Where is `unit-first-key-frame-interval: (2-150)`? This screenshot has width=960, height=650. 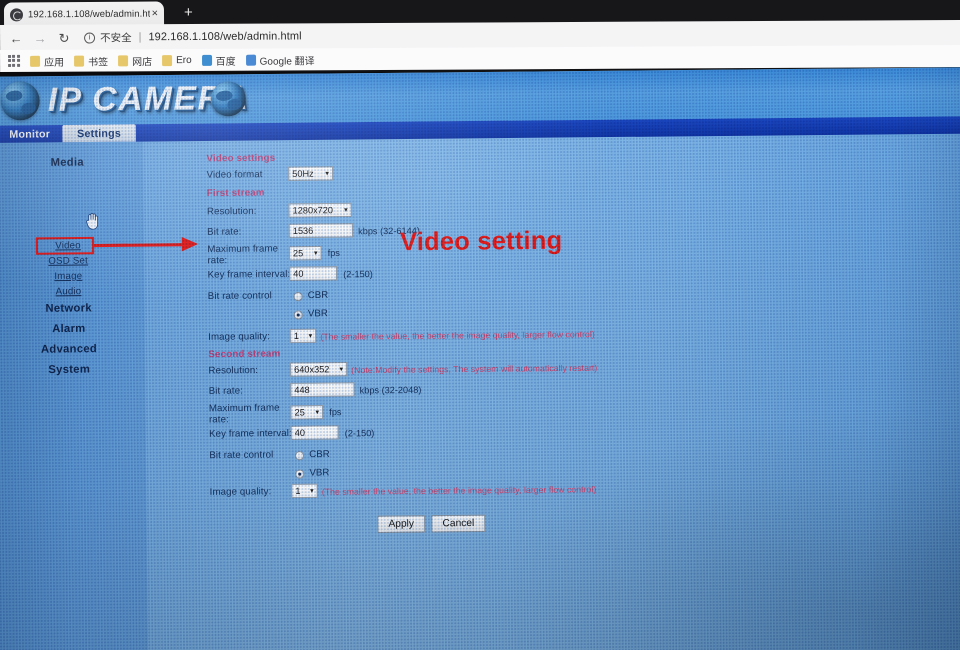
unit-first-key-frame-interval: (2-150) is located at coordinates (358, 274).